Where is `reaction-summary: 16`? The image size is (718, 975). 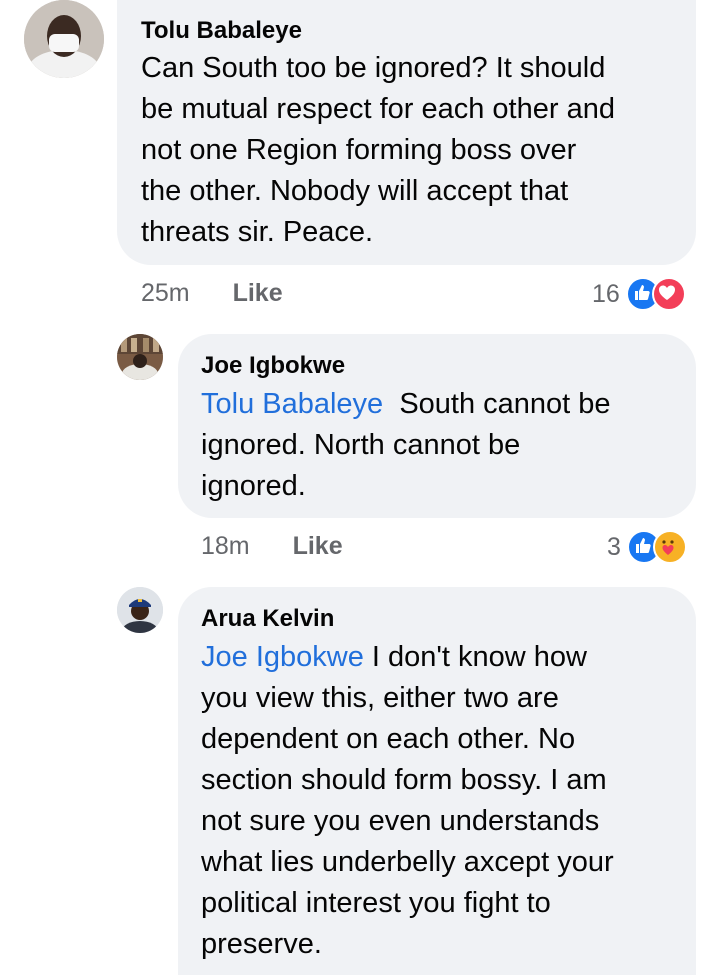
reaction-summary: 16 is located at coordinates (639, 294).